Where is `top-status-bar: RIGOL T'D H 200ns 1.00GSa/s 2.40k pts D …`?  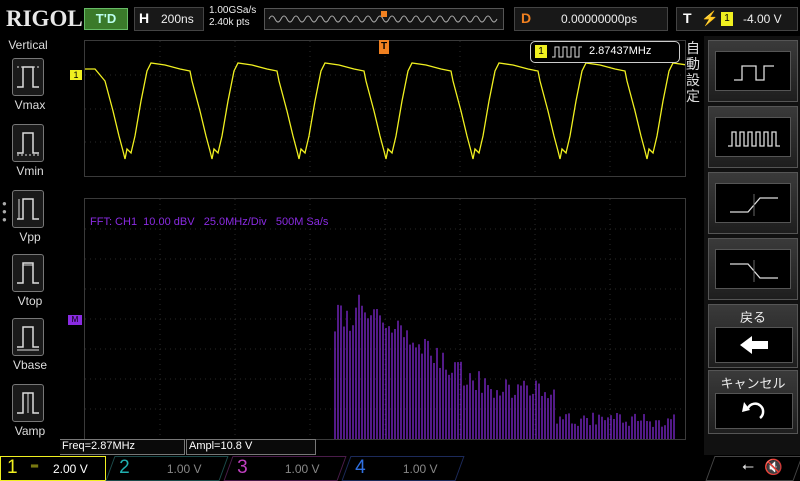
top-status-bar: RIGOL T'D H 200ns 1.00GSa/s 2.40k pts D … is located at coordinates (400, 18).